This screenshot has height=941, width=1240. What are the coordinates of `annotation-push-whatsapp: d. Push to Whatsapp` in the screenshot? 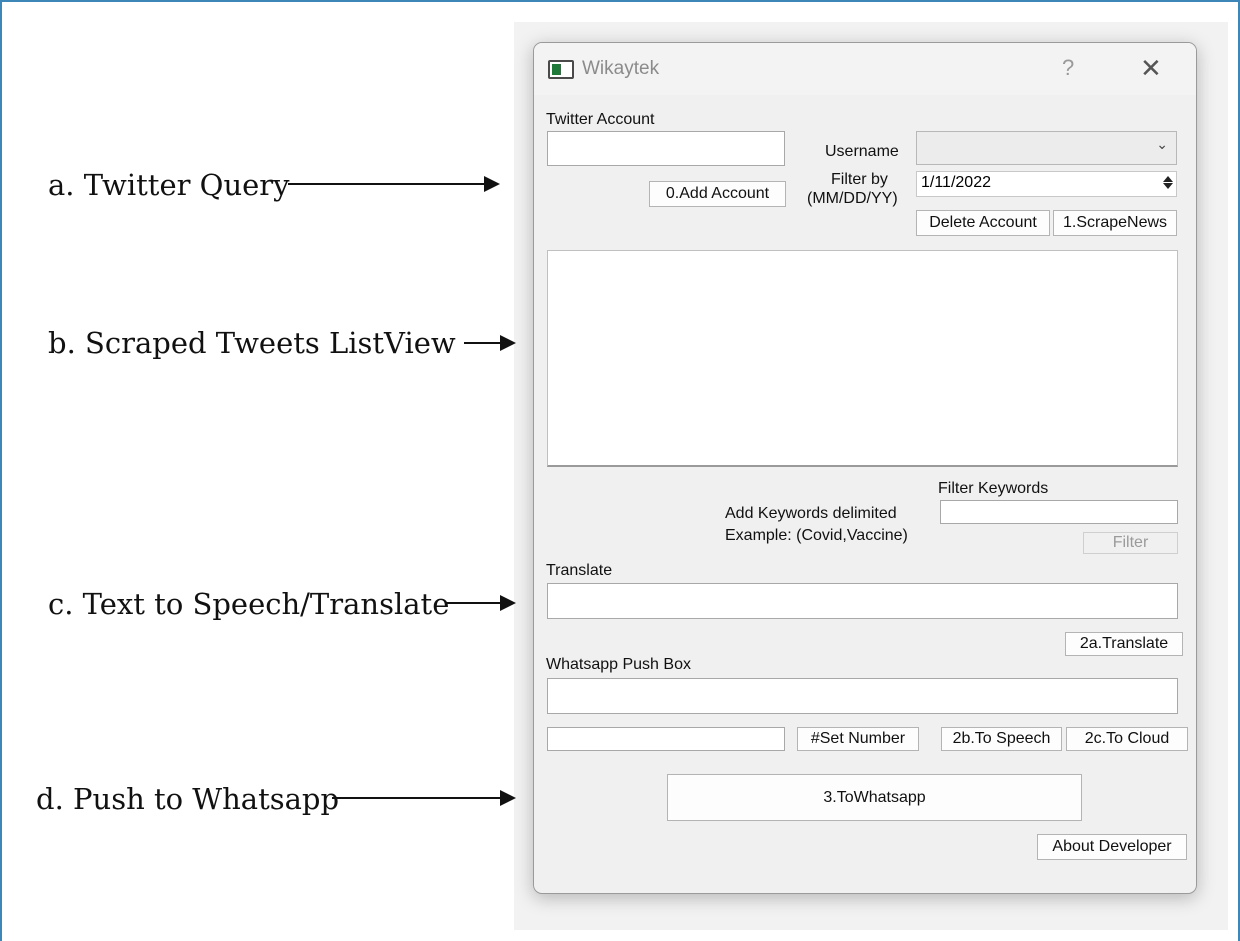 It's located at (188, 799).